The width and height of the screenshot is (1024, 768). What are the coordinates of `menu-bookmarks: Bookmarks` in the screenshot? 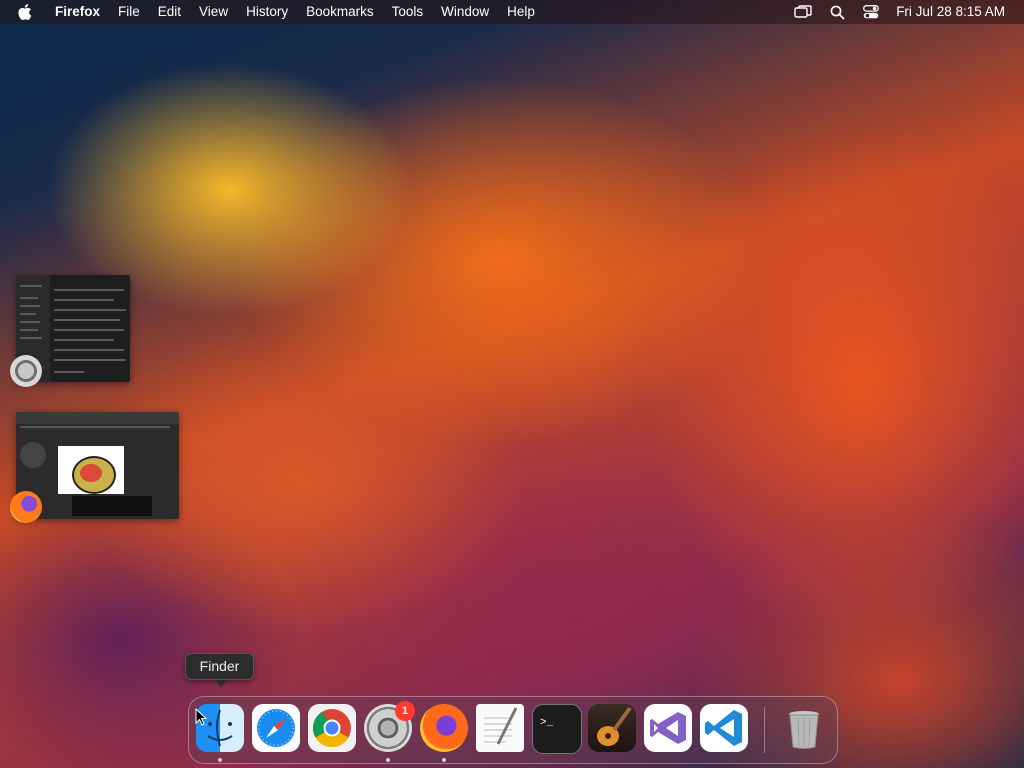 It's located at (340, 12).